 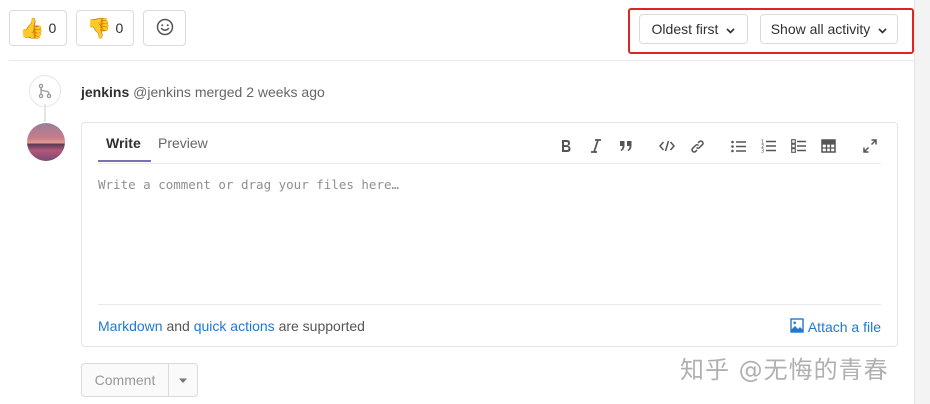 I want to click on add-reaction-button, so click(x=164, y=28).